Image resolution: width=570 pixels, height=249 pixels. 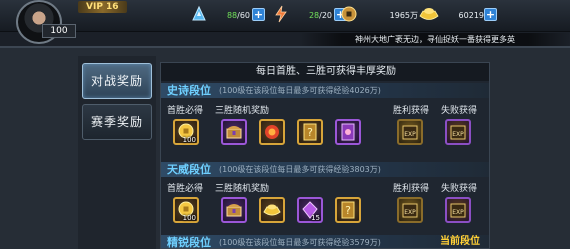 What do you see at coordinates (189, 169) in the screenshot?
I see `tier-name: 天威段位` at bounding box center [189, 169].